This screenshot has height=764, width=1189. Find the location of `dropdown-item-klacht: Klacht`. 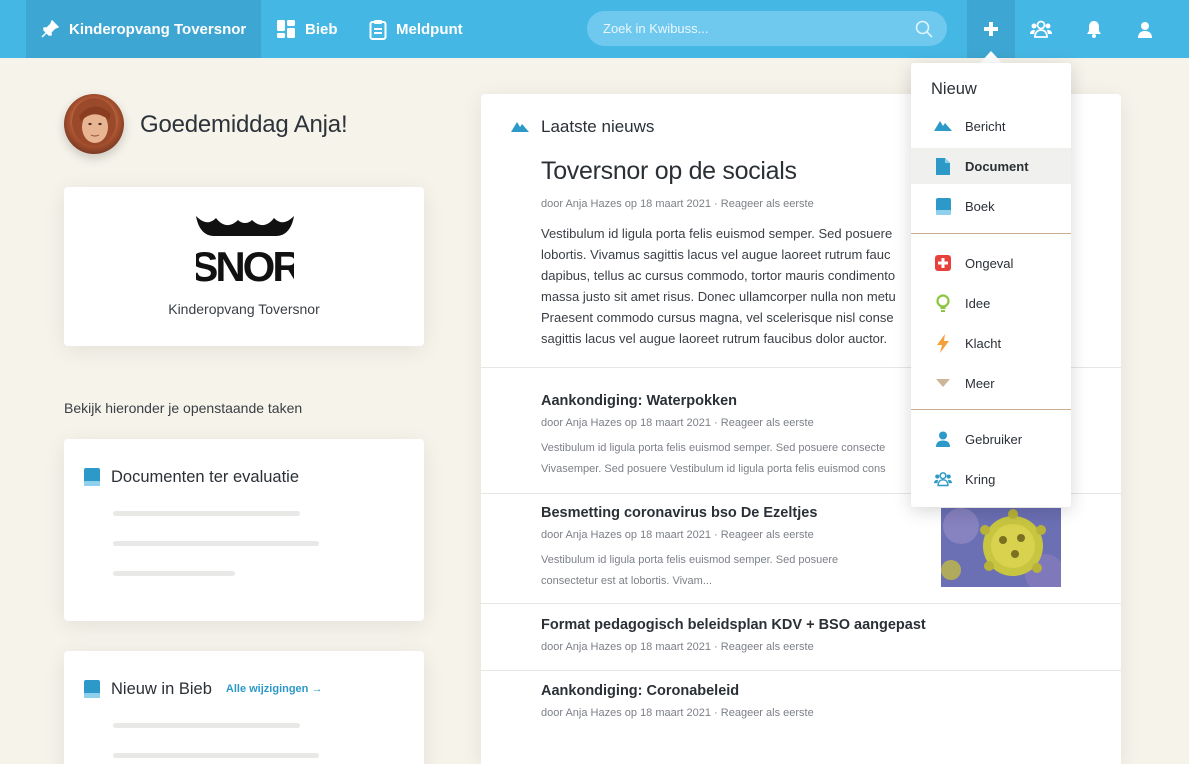

dropdown-item-klacht: Klacht is located at coordinates (991, 343).